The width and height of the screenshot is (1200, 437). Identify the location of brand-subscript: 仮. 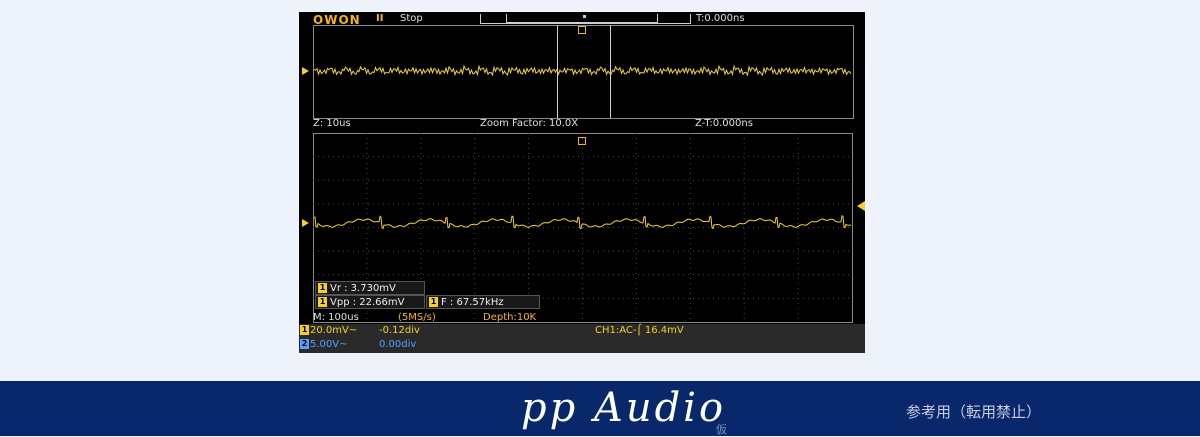
(721, 429).